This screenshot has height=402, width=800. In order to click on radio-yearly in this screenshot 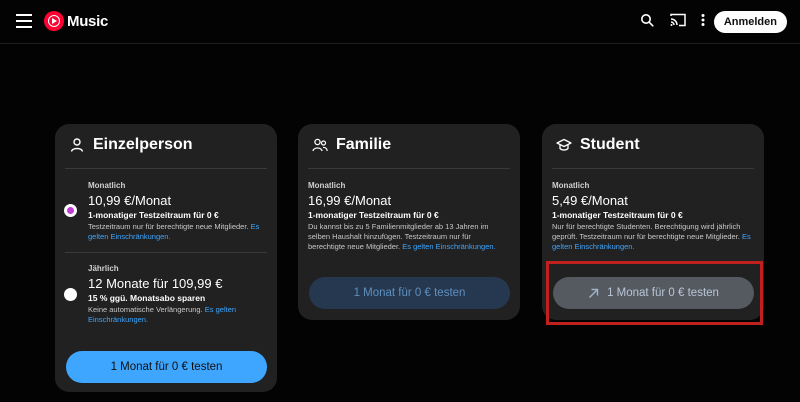, I will do `click(70, 294)`.